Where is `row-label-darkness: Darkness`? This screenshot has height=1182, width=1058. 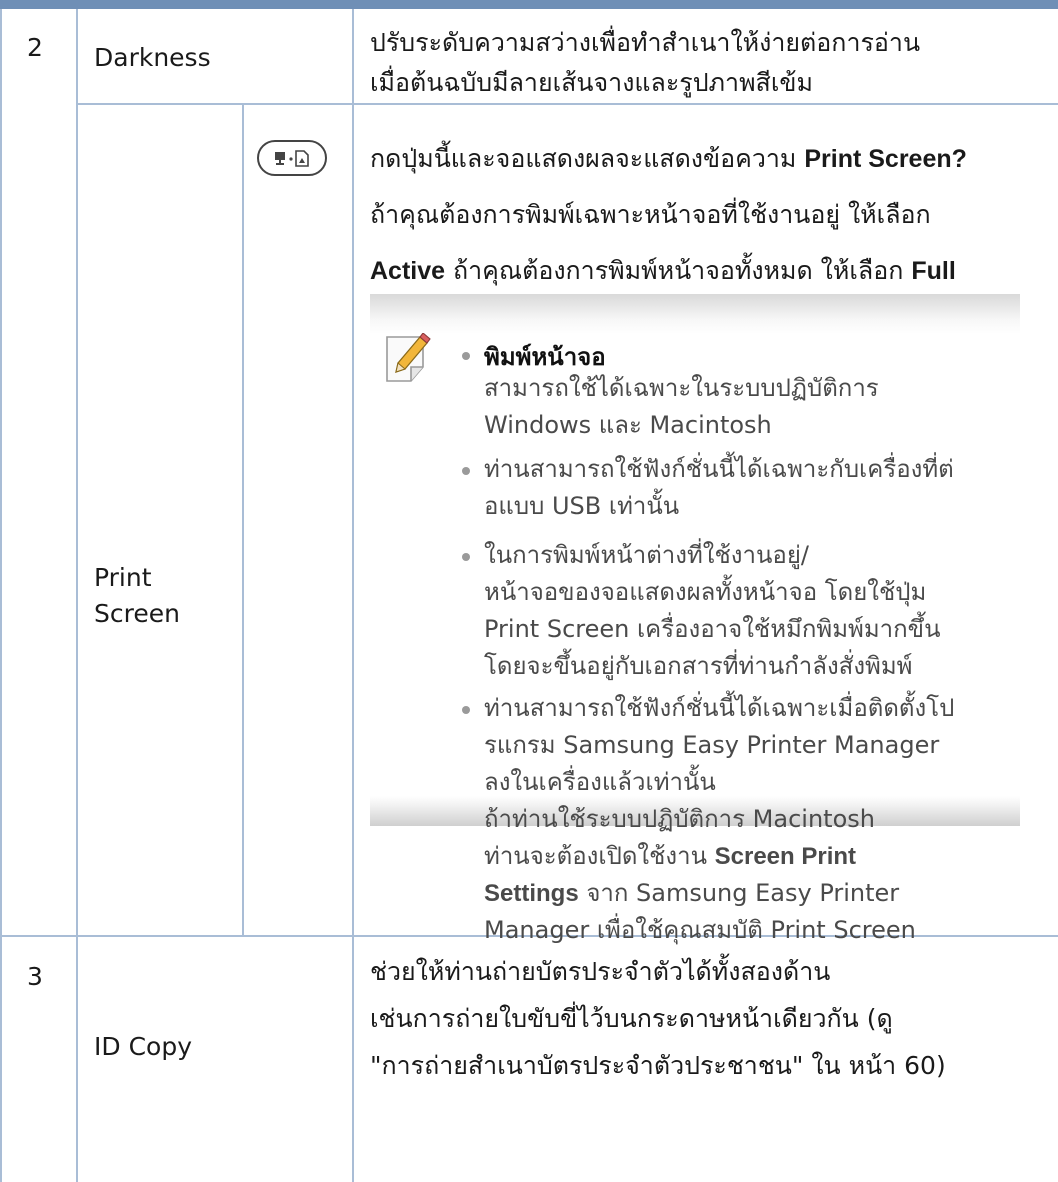
row-label-darkness: Darkness is located at coordinates (152, 57).